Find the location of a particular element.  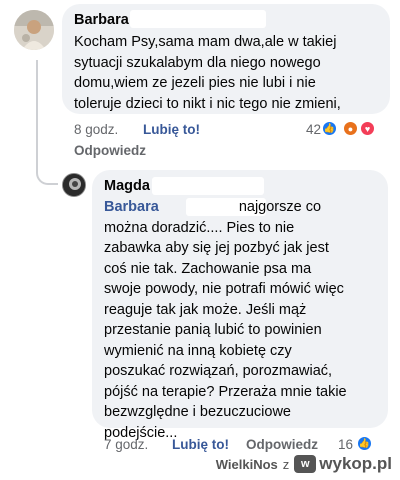

thread-connector is located at coordinates (47, 122).